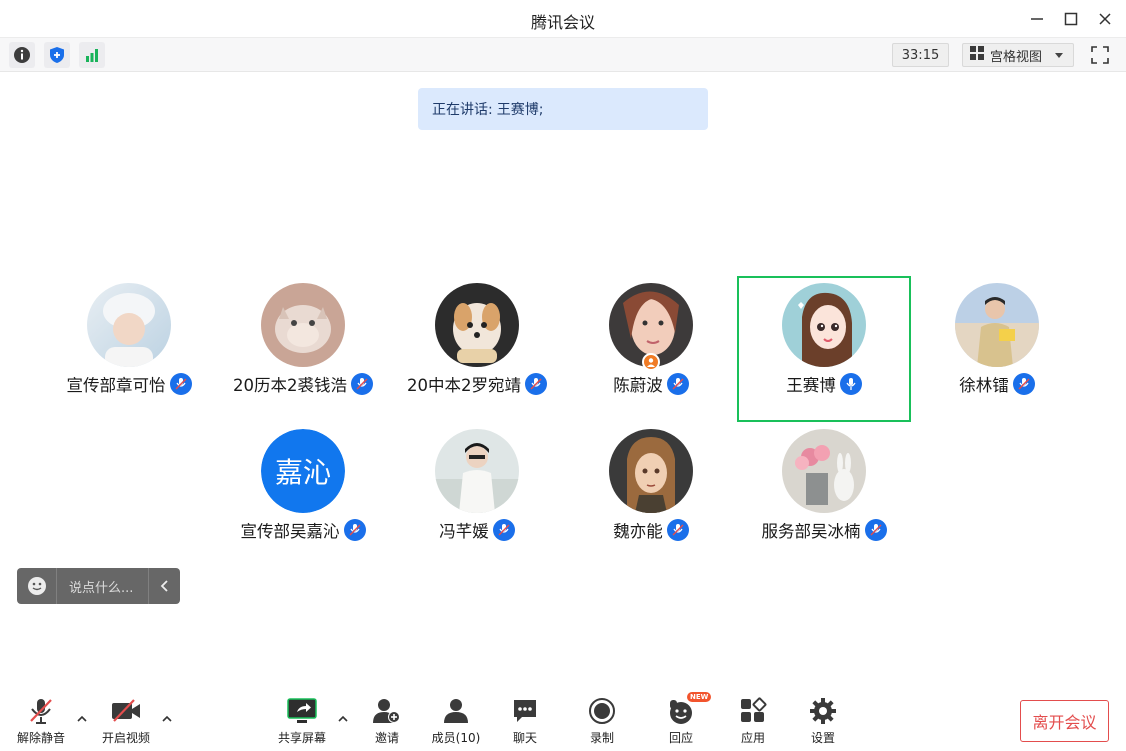  Describe the element at coordinates (1037, 19) in the screenshot. I see `minimize-icon` at that location.